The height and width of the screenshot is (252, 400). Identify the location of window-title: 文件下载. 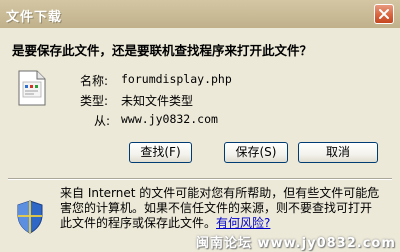
(34, 17).